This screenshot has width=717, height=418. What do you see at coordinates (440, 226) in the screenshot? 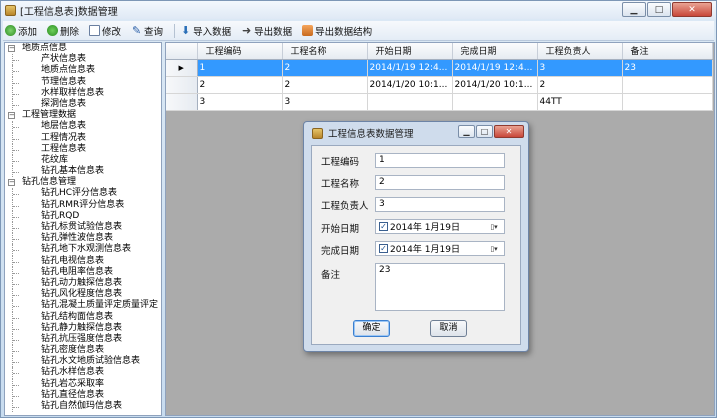
I see `start-date-picker: ✓ 2014年 1月19日 ▯▾` at bounding box center [440, 226].